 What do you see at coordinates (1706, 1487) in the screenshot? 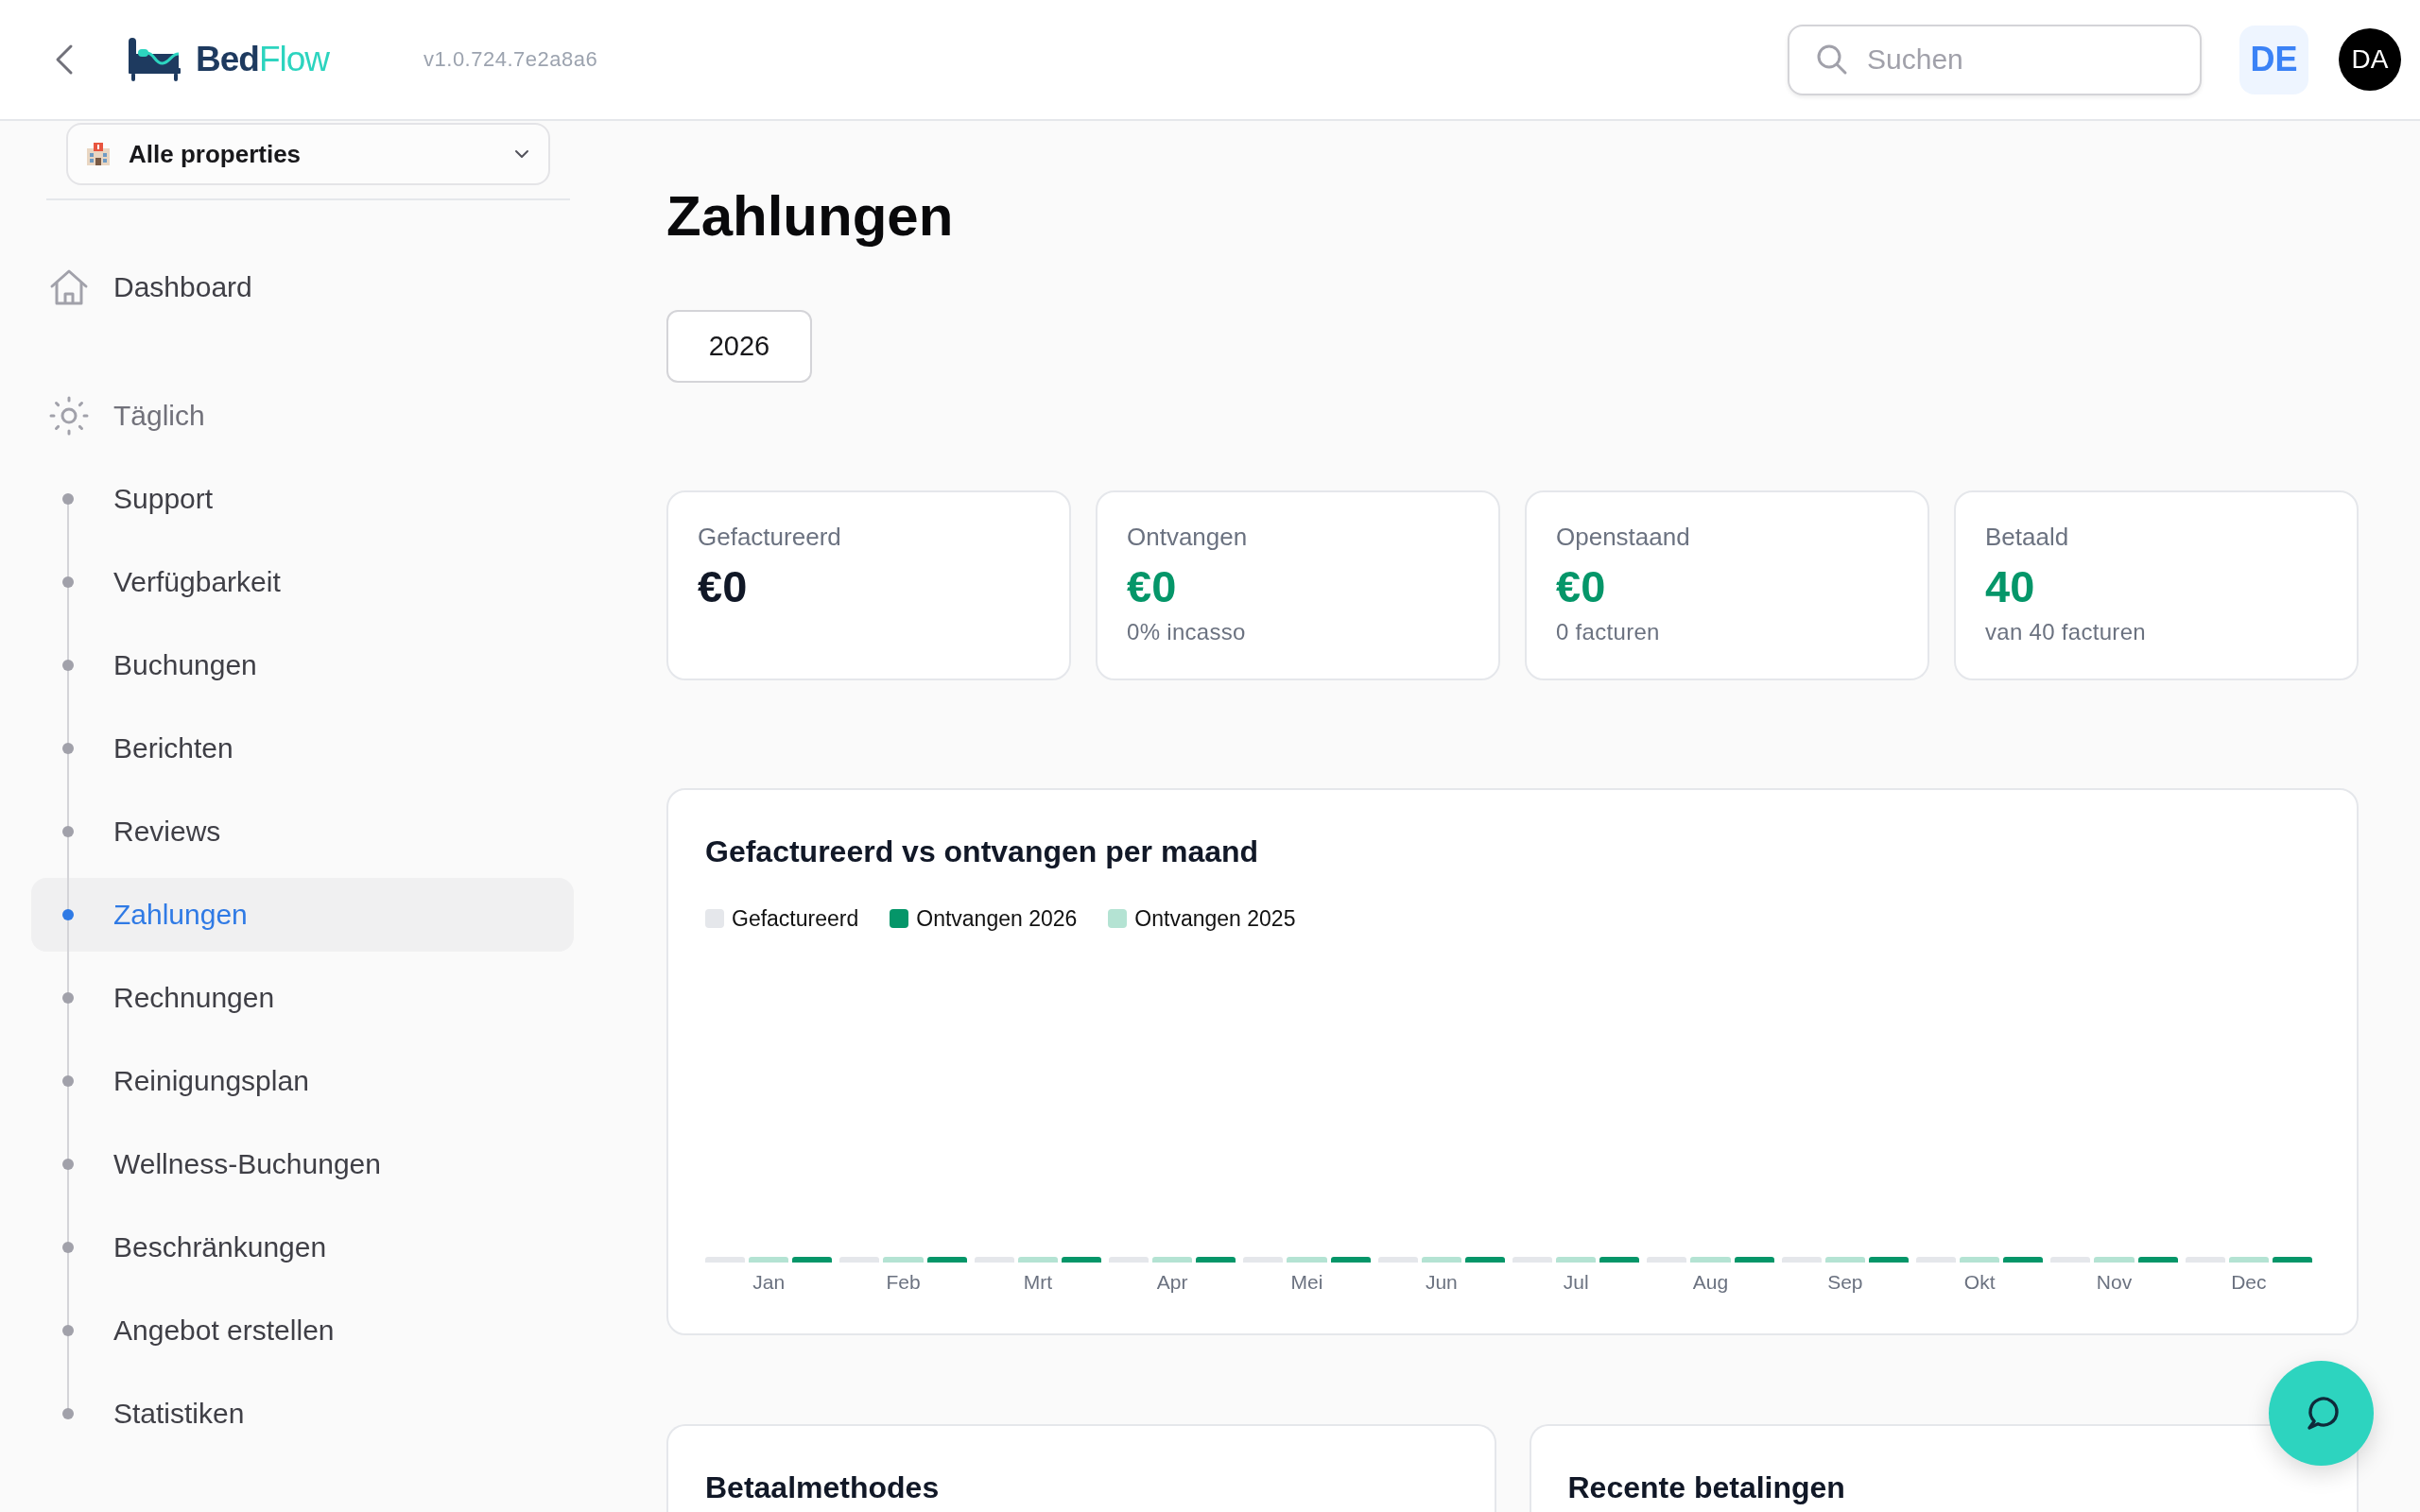
I see `panel-title: Recente betalingen` at bounding box center [1706, 1487].